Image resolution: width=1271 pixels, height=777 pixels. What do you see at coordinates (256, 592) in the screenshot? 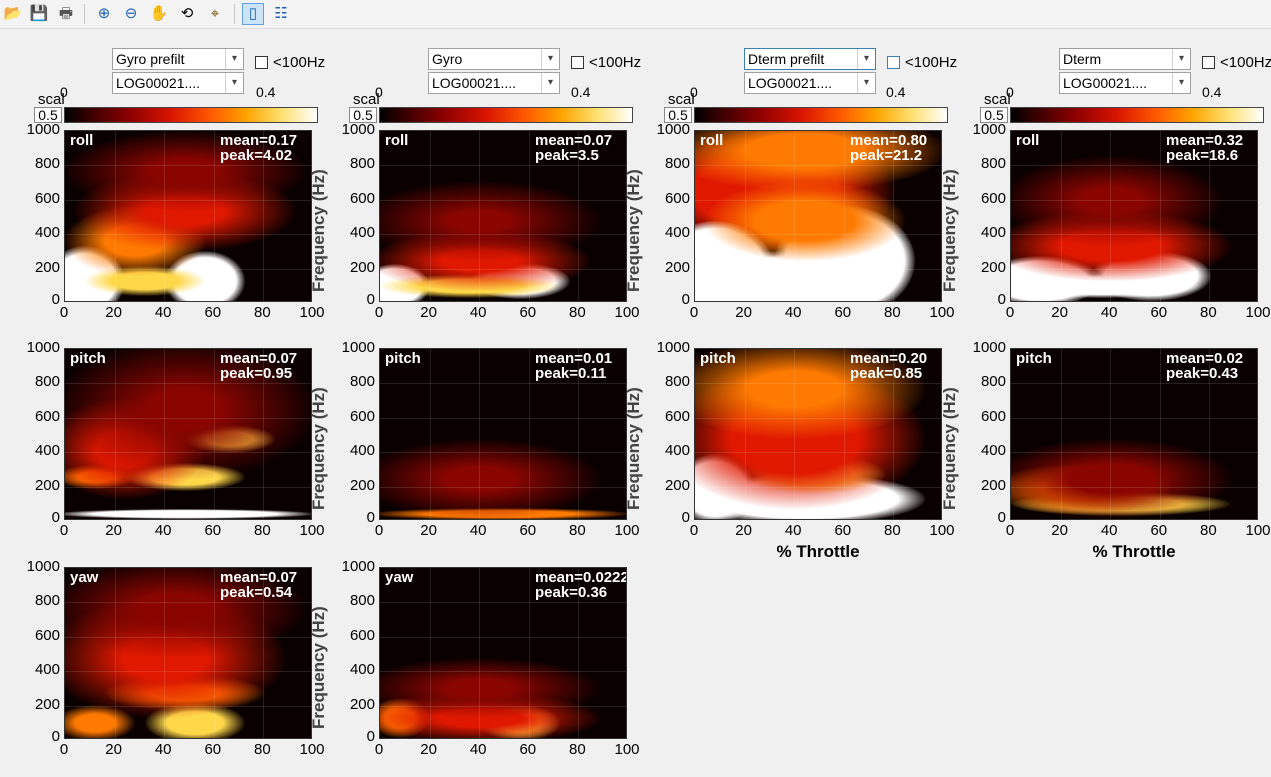
I see `peak-label: peak=0.54` at bounding box center [256, 592].